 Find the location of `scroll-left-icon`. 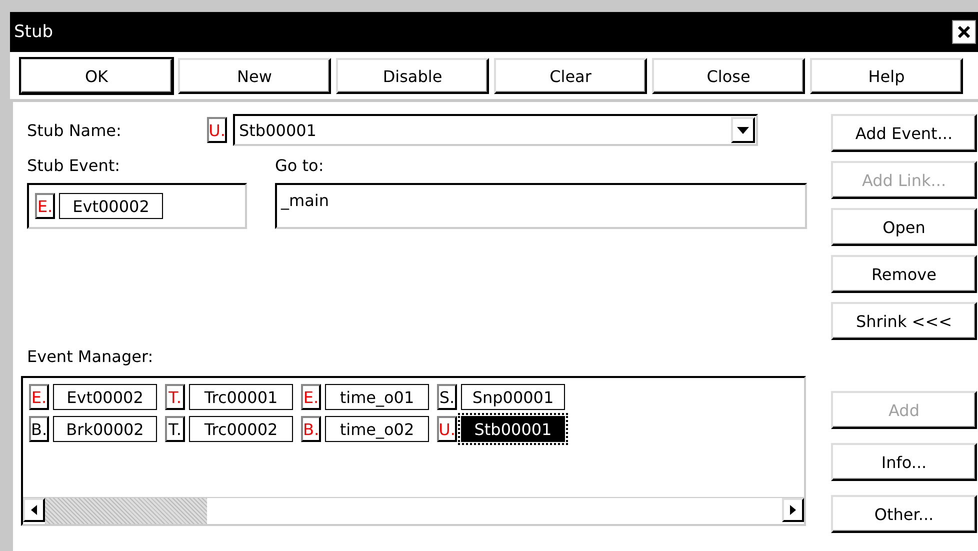

scroll-left-icon is located at coordinates (34, 510).